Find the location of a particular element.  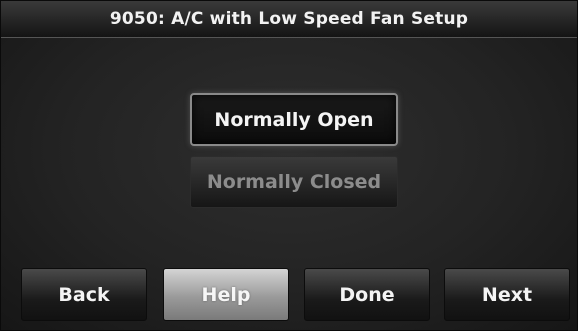

next-button-label: Next is located at coordinates (507, 294).